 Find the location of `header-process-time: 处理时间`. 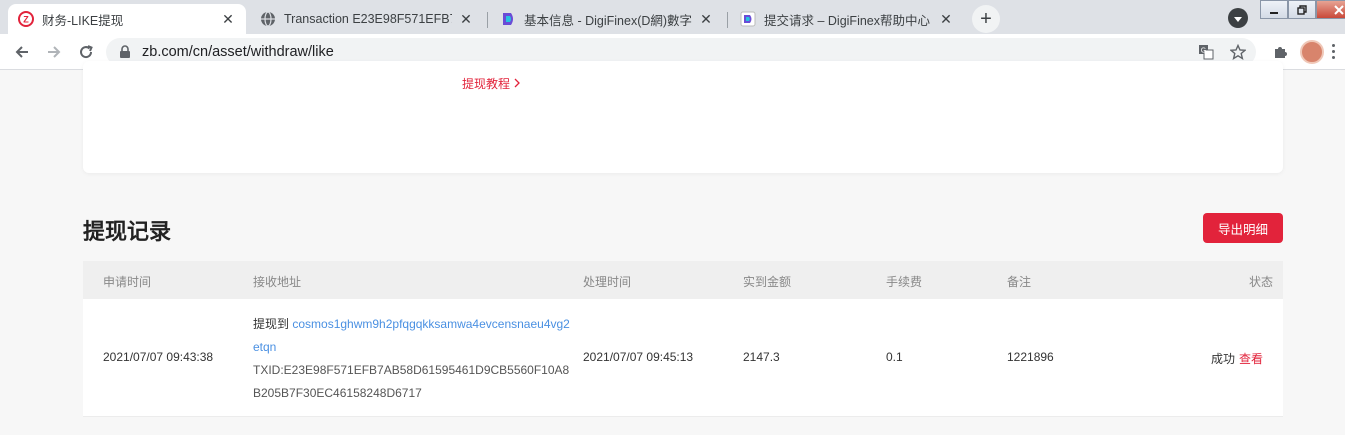

header-process-time: 处理时间 is located at coordinates (607, 282).